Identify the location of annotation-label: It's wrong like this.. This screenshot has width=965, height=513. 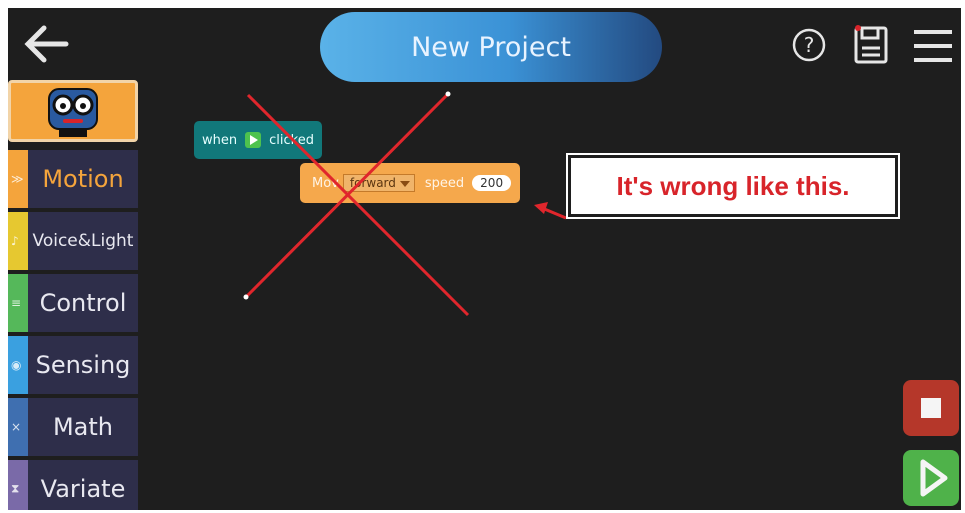
(733, 186).